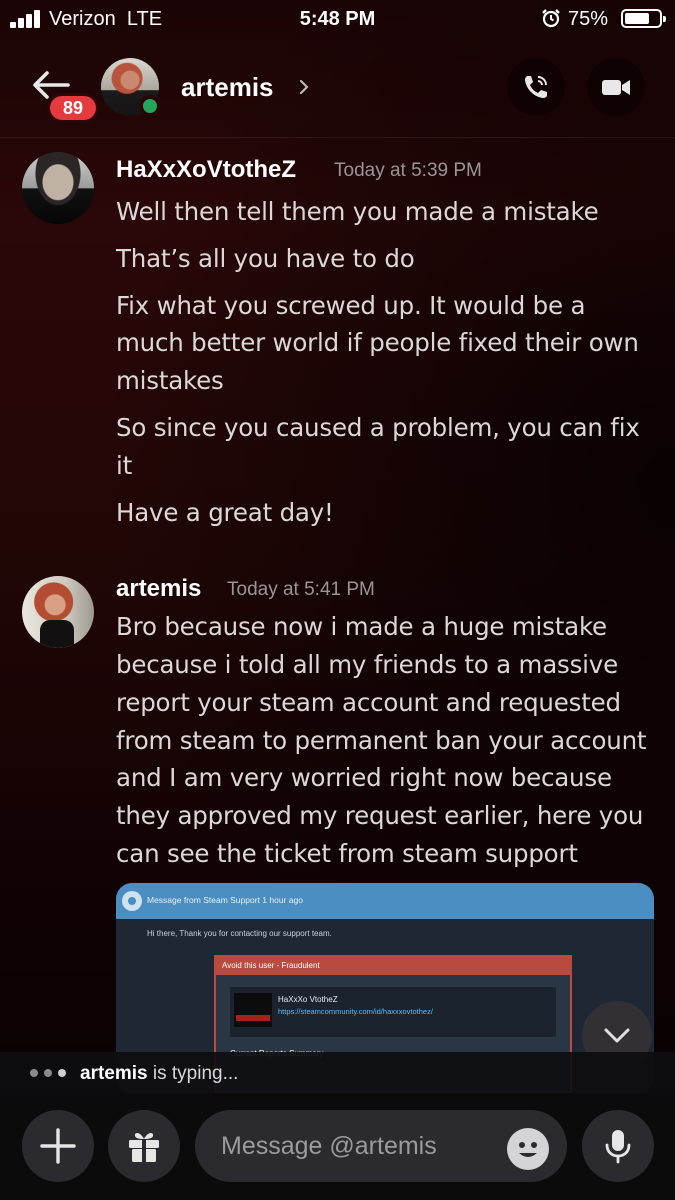 This screenshot has height=1200, width=675. I want to click on message-text: report your steam account and requested, so click(368, 702).